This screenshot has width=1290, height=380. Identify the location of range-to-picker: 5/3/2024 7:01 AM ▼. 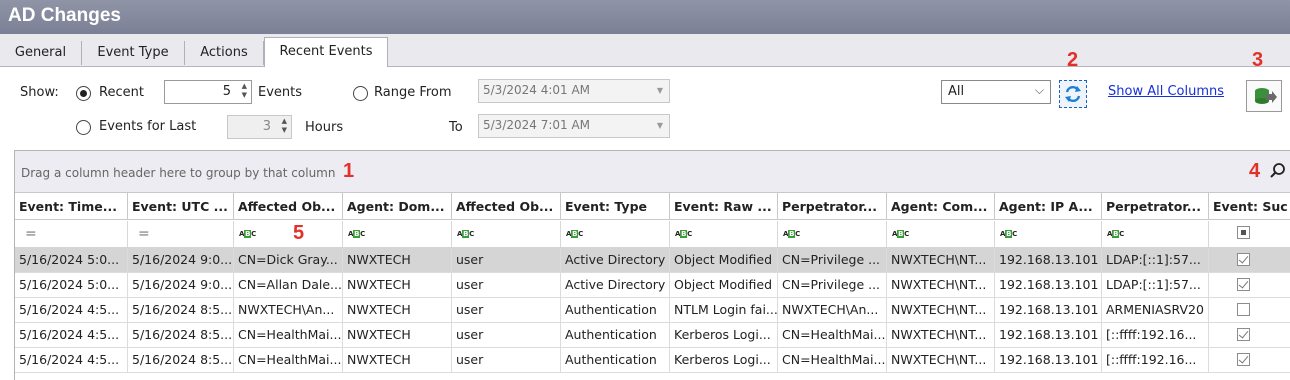
(574, 126).